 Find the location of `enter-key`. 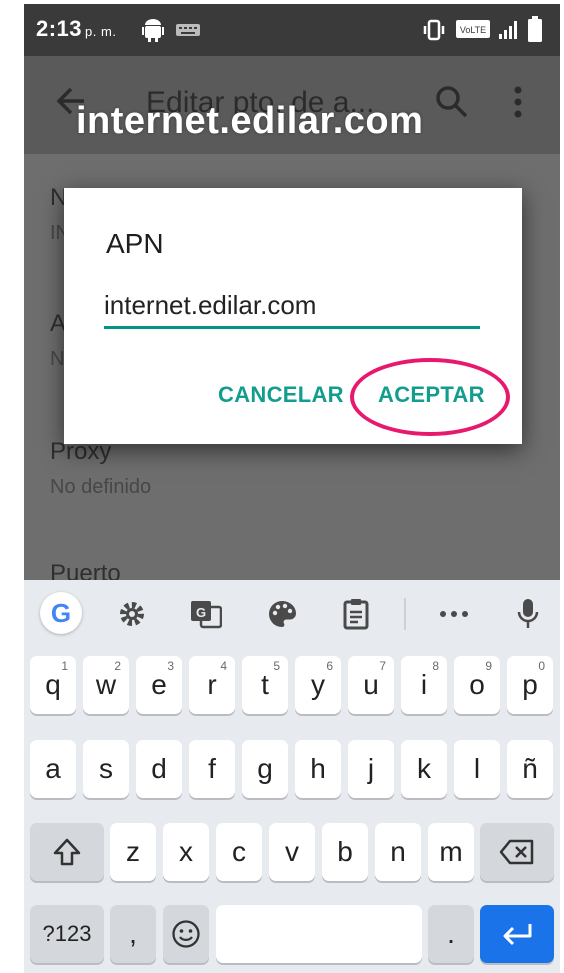

enter-key is located at coordinates (517, 934).